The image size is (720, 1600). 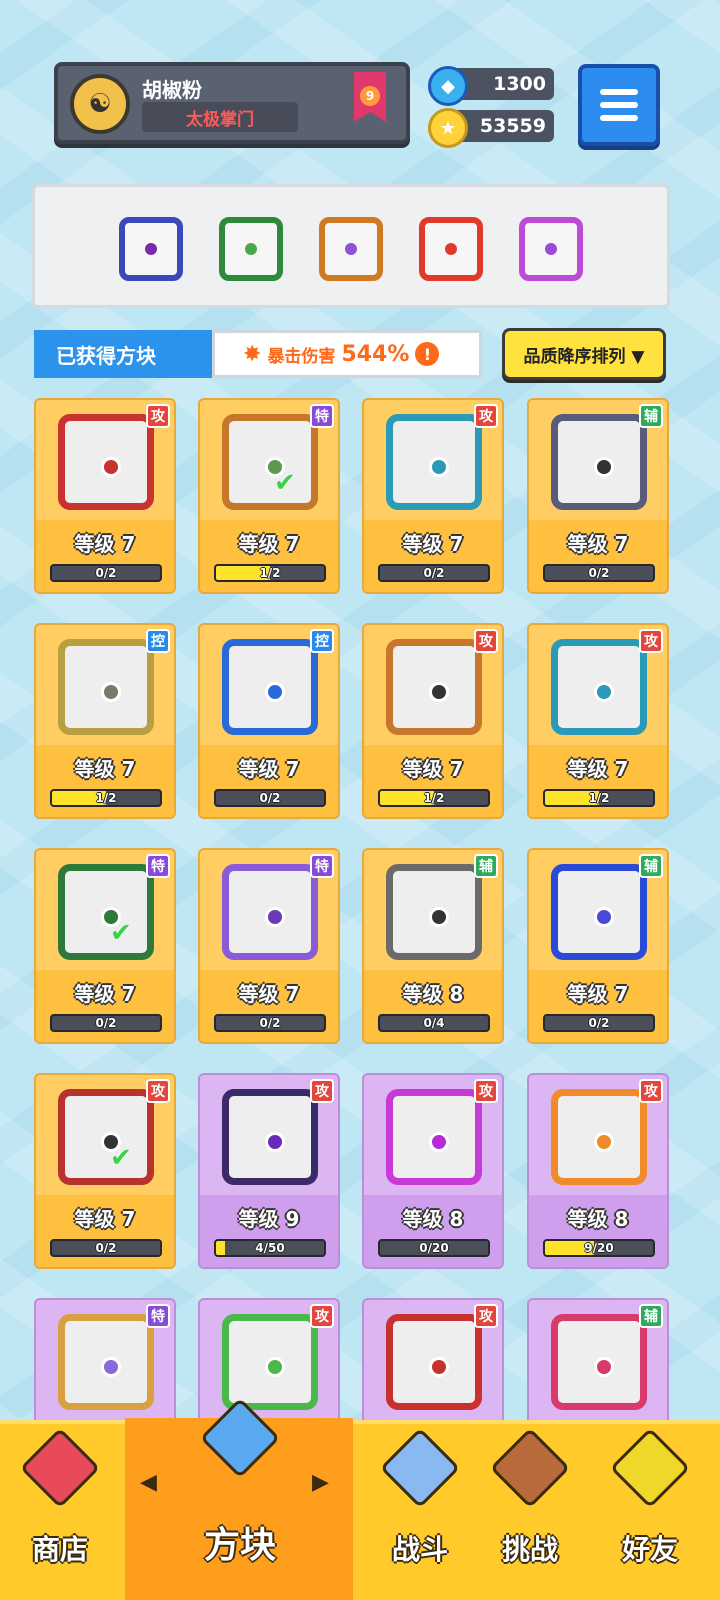 I want to click on upgrade-progress-bar: 0/20, so click(x=434, y=1248).